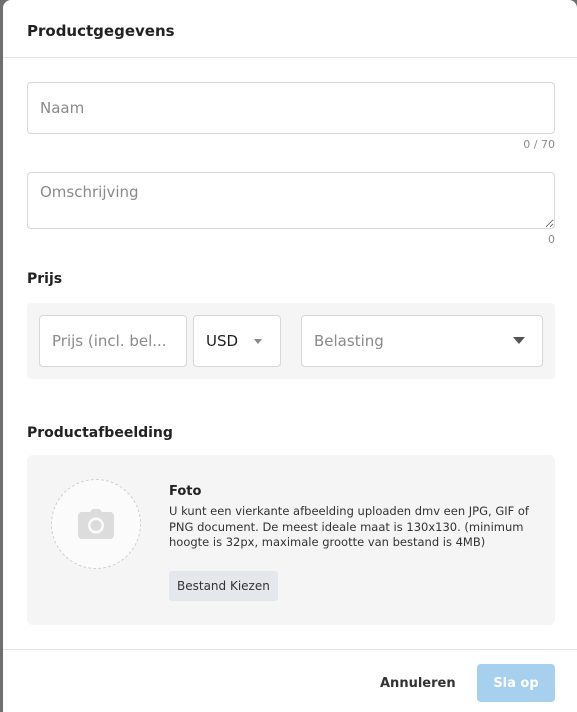 Image resolution: width=577 pixels, height=712 pixels. Describe the element at coordinates (258, 341) in the screenshot. I see `chevron-down-icon` at that location.